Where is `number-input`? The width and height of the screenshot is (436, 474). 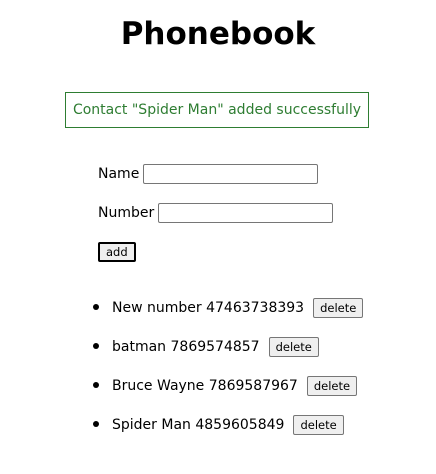
number-input is located at coordinates (246, 213).